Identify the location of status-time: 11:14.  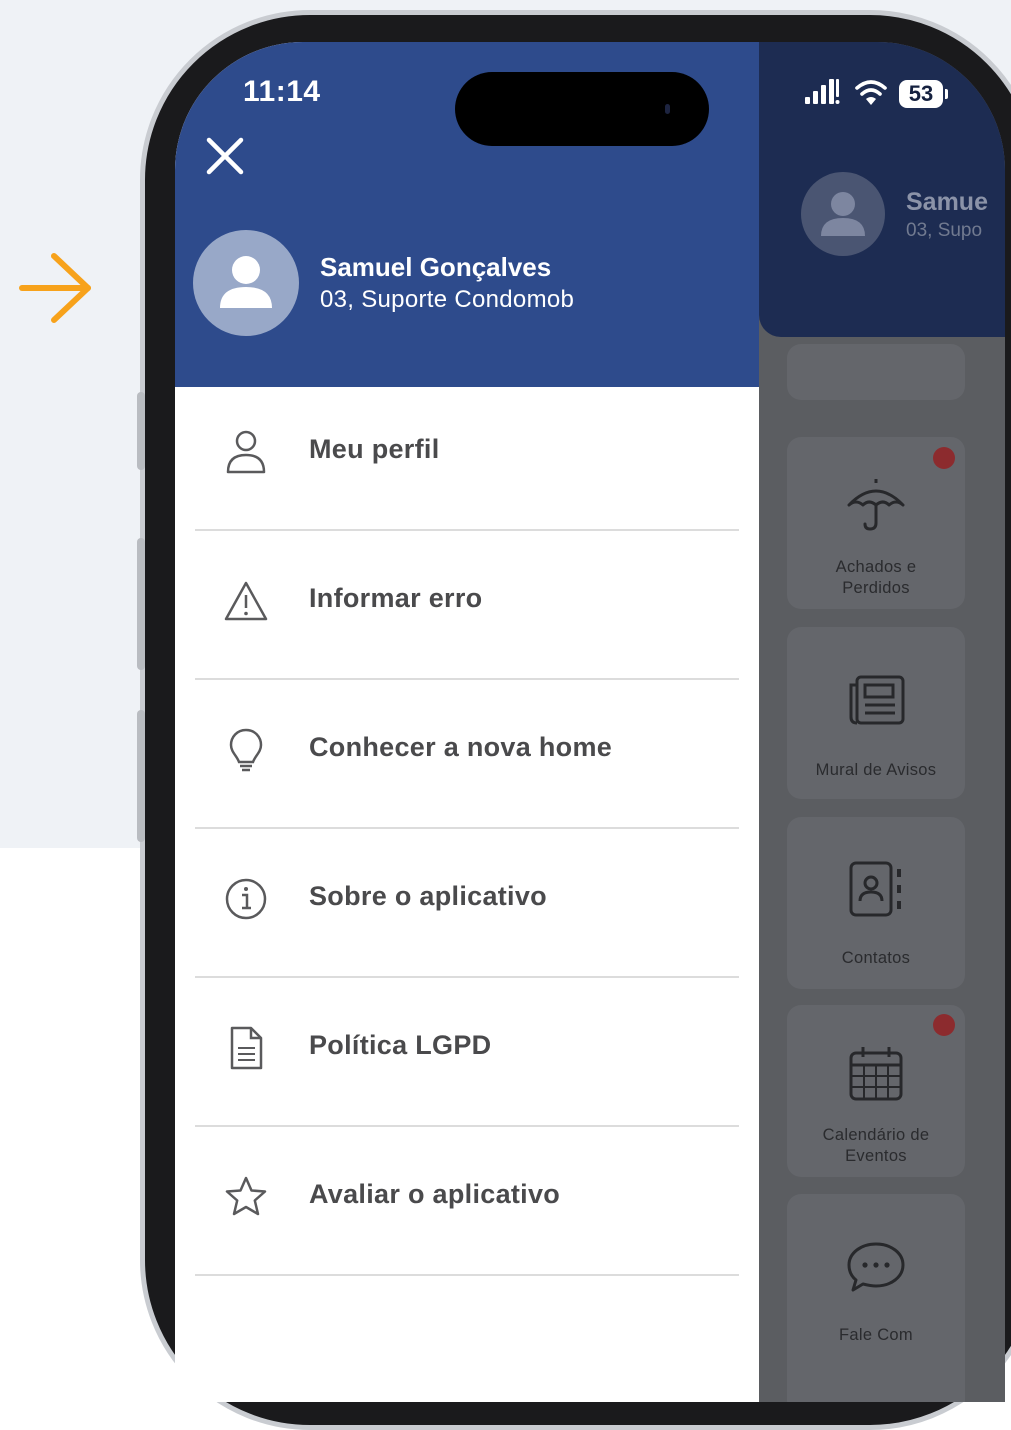
(282, 91).